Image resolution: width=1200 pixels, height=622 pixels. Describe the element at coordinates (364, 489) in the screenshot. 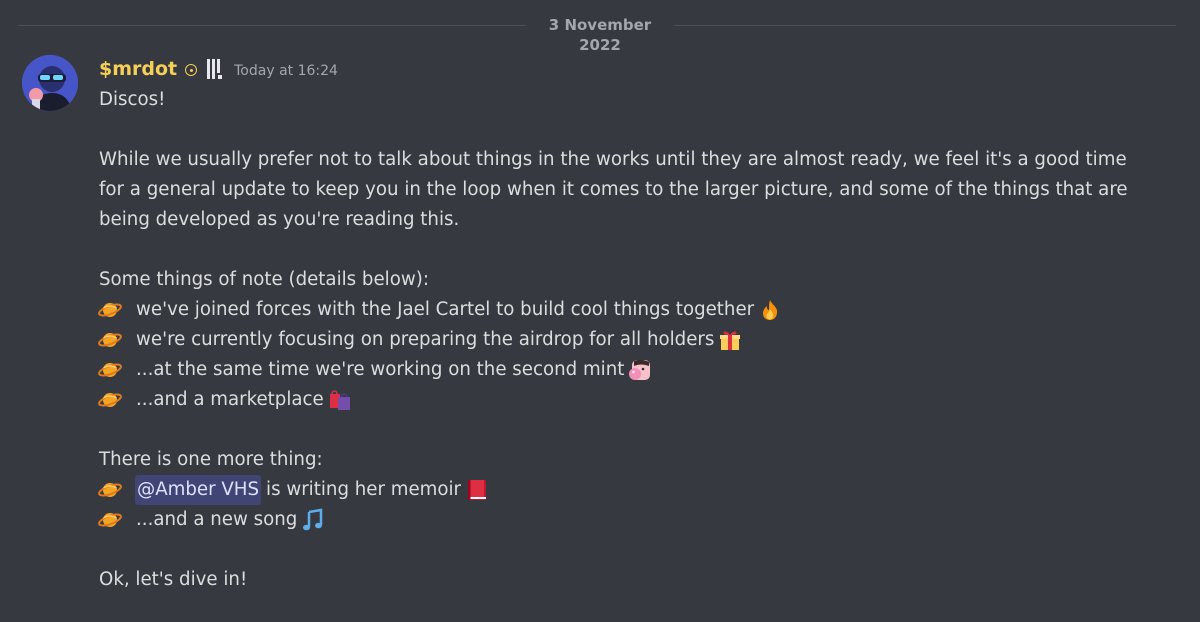

I see `list-item-text: is writing her memoir` at that location.